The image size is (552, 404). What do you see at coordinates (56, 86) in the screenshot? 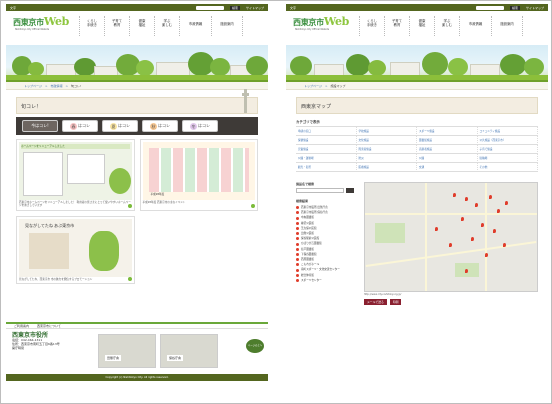
I see `breadcrumb-link: 市政情報` at bounding box center [56, 86].